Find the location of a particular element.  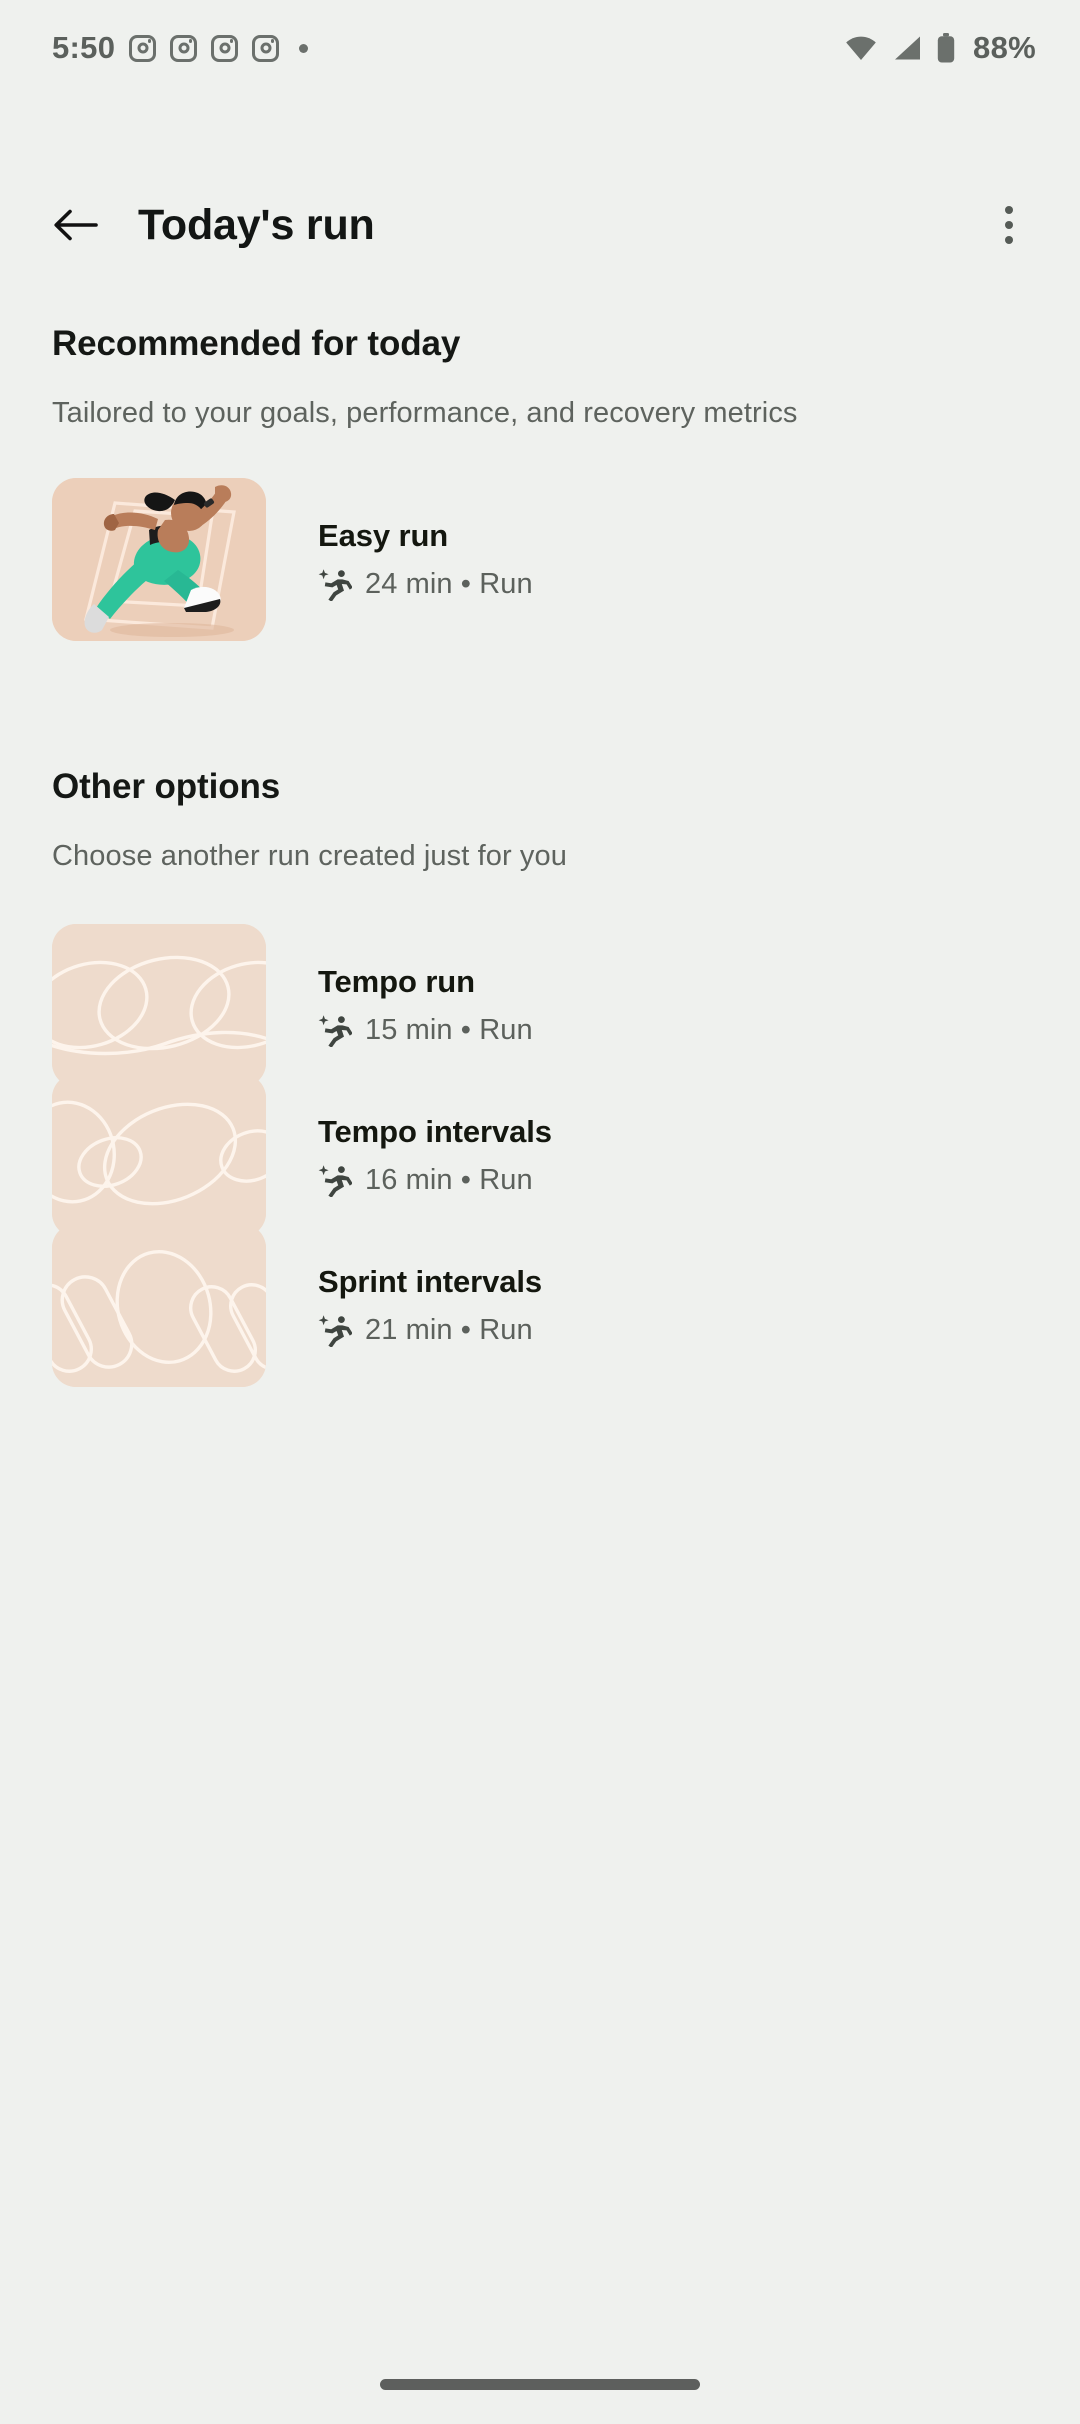

back-button is located at coordinates (75, 225).